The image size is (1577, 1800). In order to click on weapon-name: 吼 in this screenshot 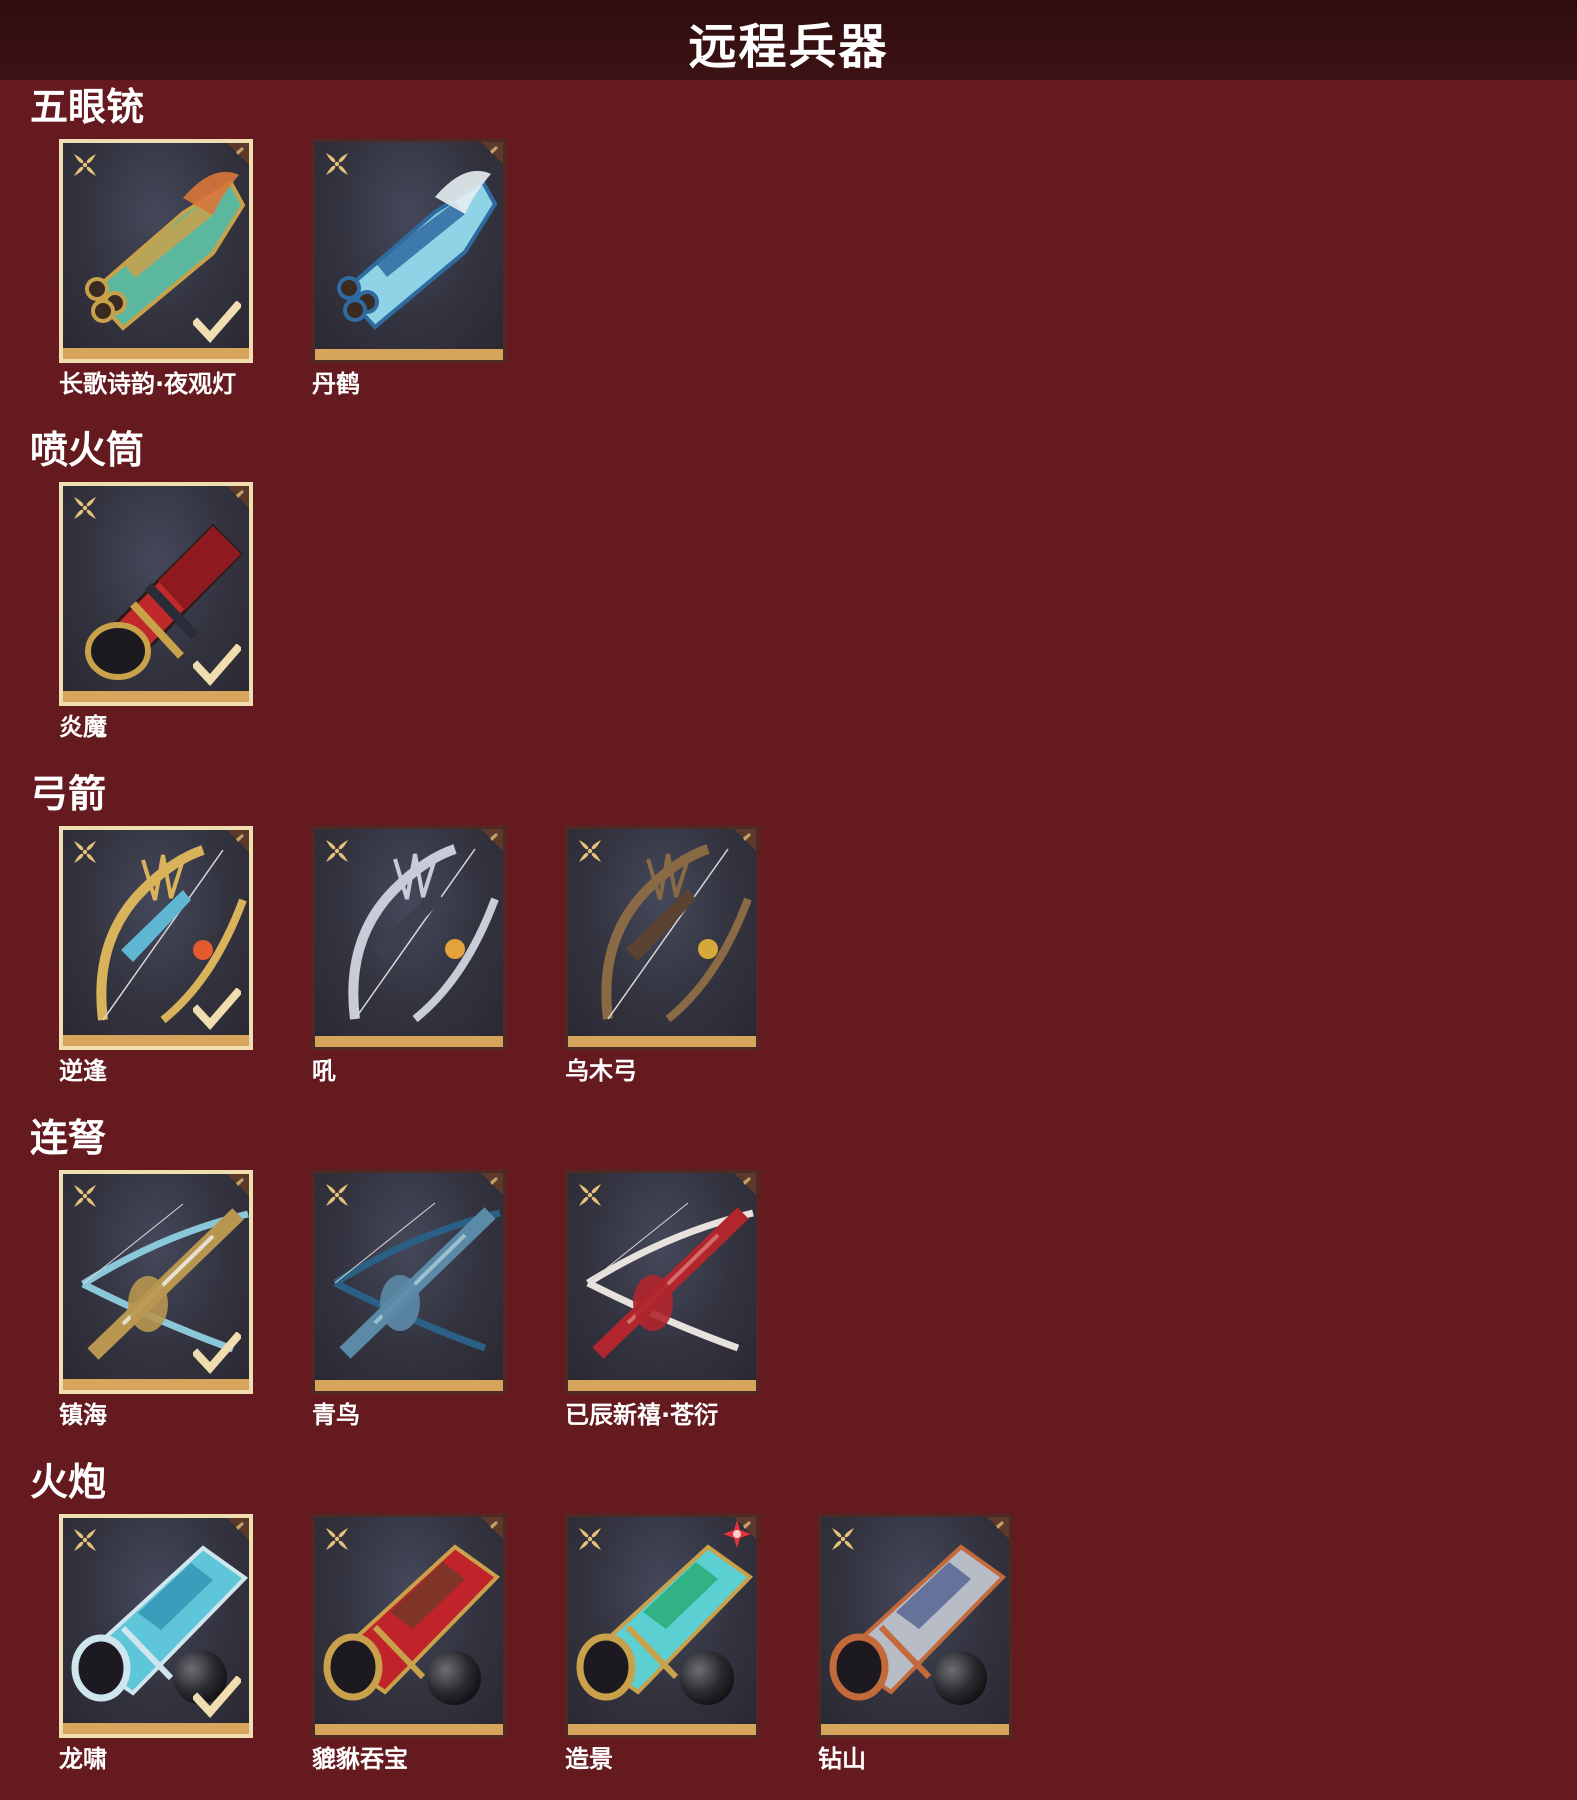, I will do `click(324, 1071)`.